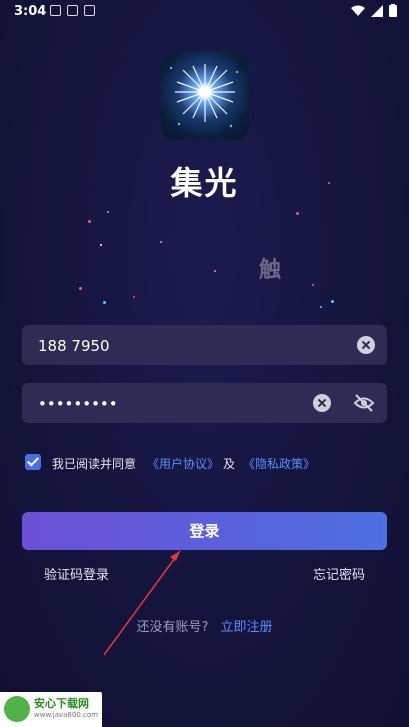 The height and width of the screenshot is (727, 409). What do you see at coordinates (204, 625) in the screenshot?
I see `register-row: 还没有账号? 立即注册` at bounding box center [204, 625].